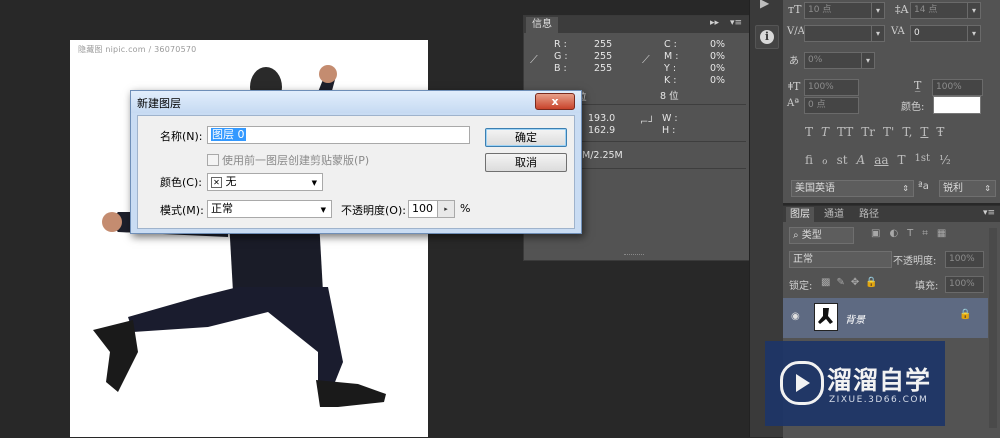 The height and width of the screenshot is (438, 1000). I want to click on tracking-dropdown: ▾, so click(974, 33).